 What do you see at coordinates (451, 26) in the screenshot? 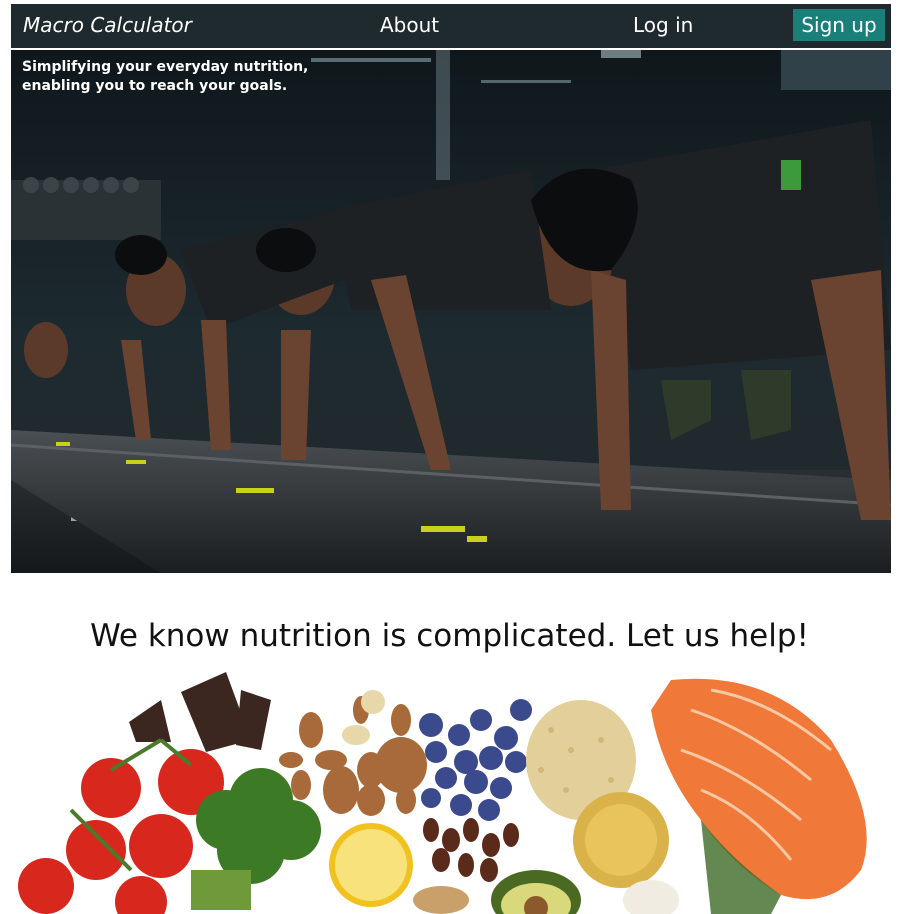
I see `top-navbar: Macro Calculator About Log in Sign up` at bounding box center [451, 26].